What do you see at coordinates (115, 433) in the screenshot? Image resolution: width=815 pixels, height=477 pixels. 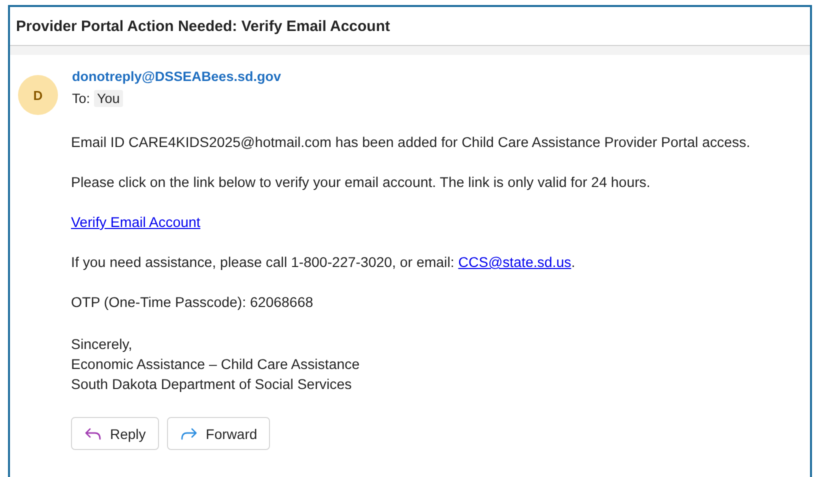 I see `reply-button: Reply` at bounding box center [115, 433].